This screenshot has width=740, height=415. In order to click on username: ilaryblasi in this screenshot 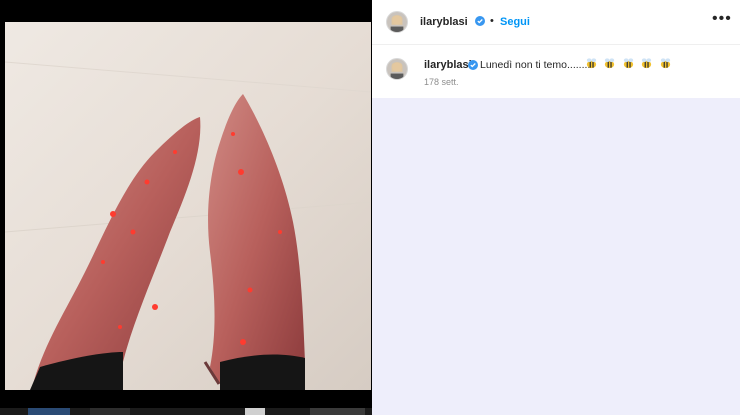, I will do `click(444, 22)`.